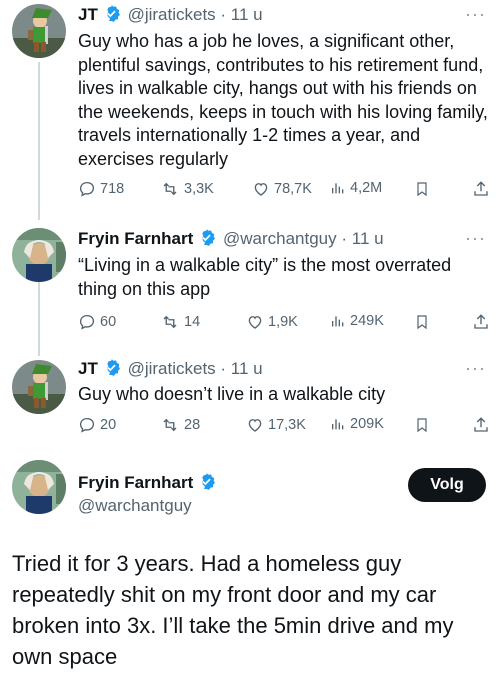  Describe the element at coordinates (108, 322) in the screenshot. I see `reply-count: 60` at that location.